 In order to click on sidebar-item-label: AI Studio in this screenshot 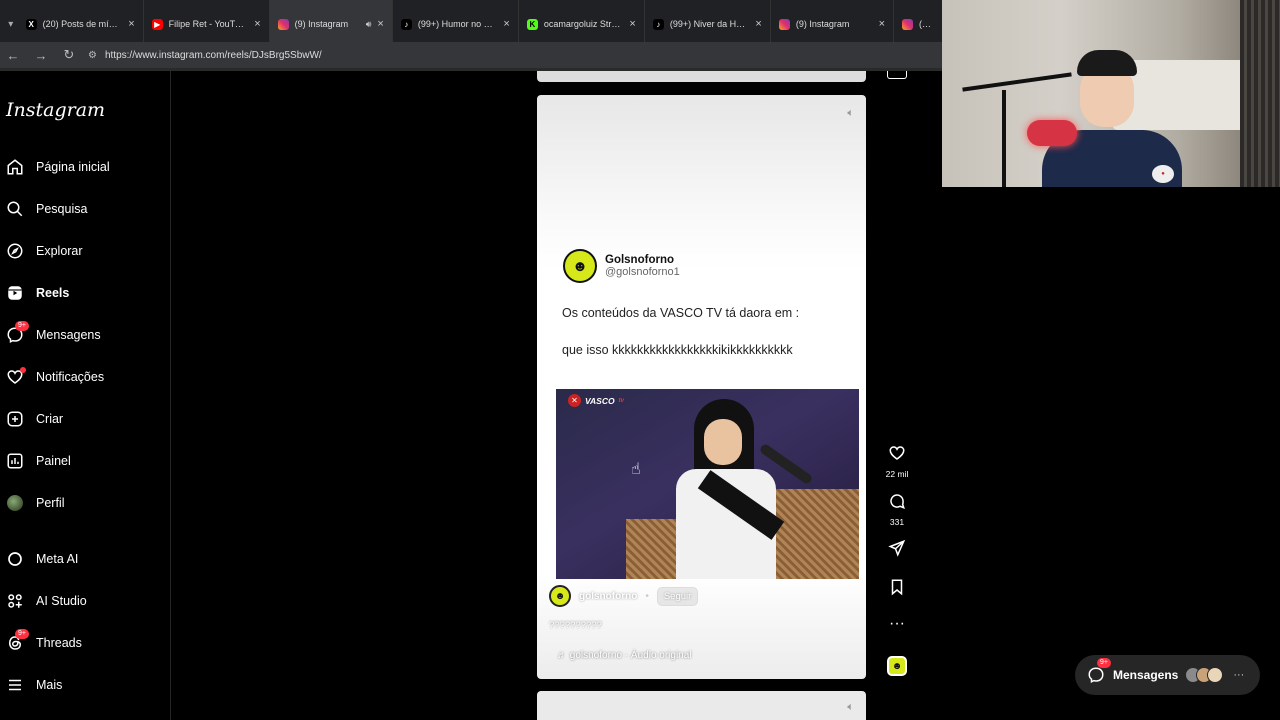, I will do `click(61, 601)`.